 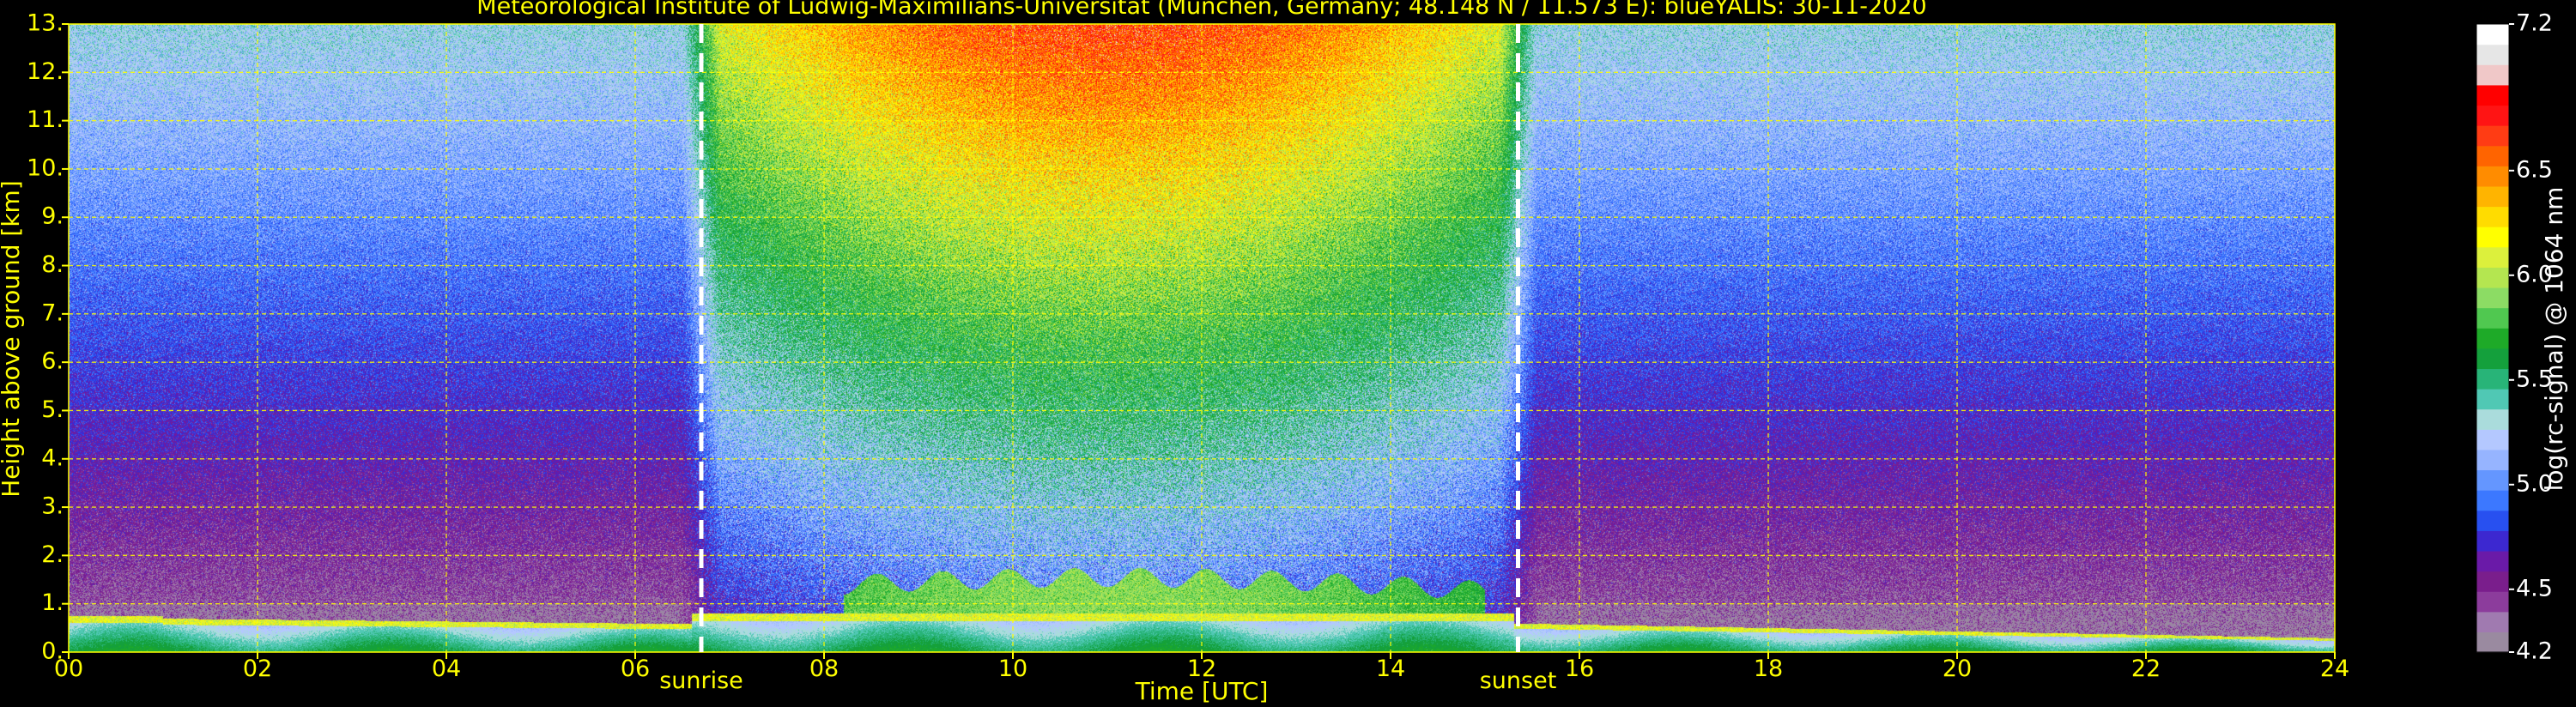 What do you see at coordinates (824, 669) in the screenshot?
I see `x-tick-label: 08` at bounding box center [824, 669].